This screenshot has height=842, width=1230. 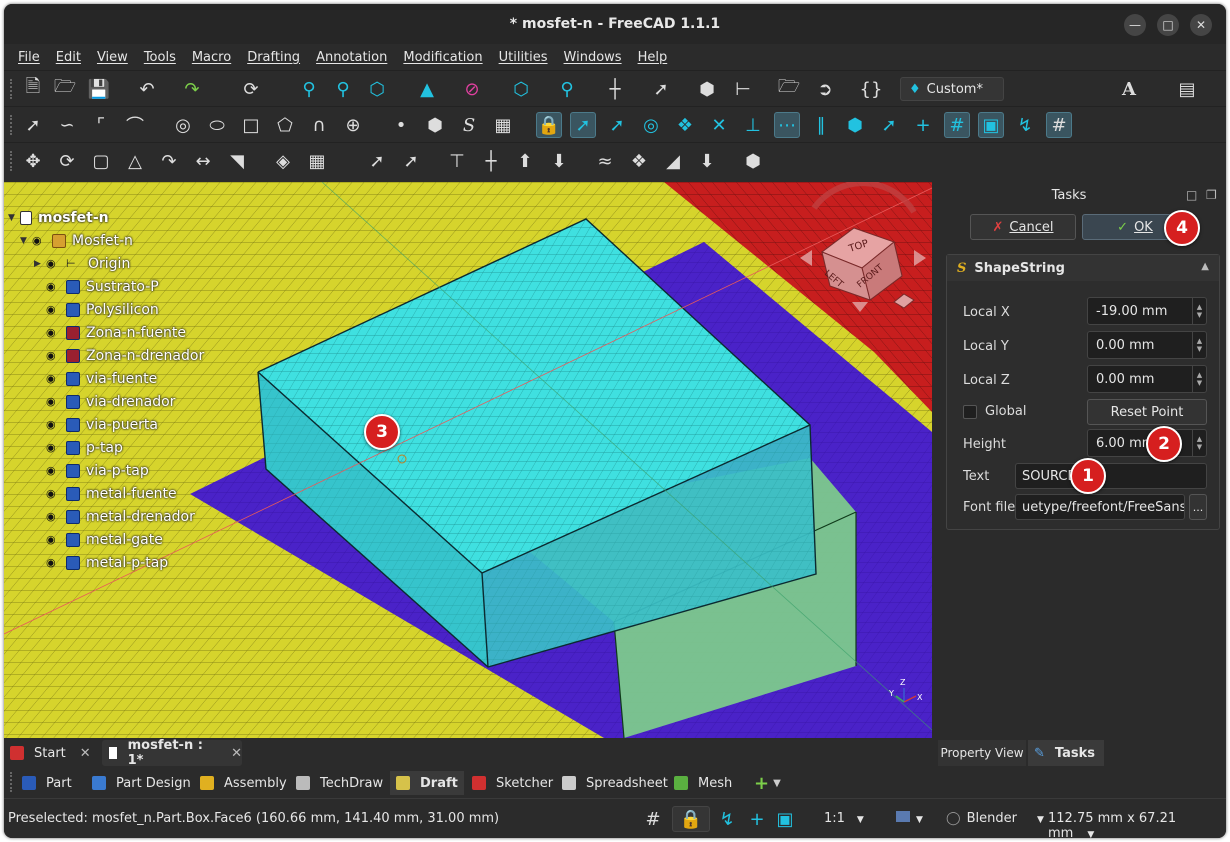 What do you see at coordinates (743, 89) in the screenshot?
I see `coordinate-system-icon: ⊢` at bounding box center [743, 89].